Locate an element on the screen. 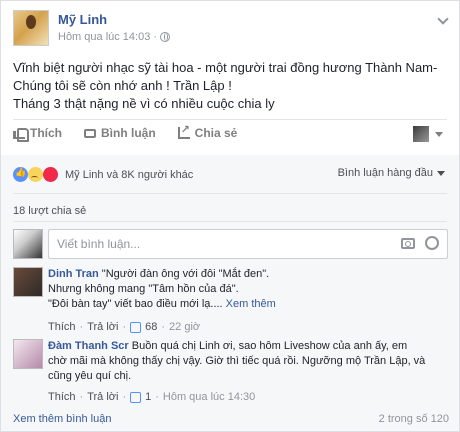  post-time: Hôm qua lúc 14:03 is located at coordinates (104, 37).